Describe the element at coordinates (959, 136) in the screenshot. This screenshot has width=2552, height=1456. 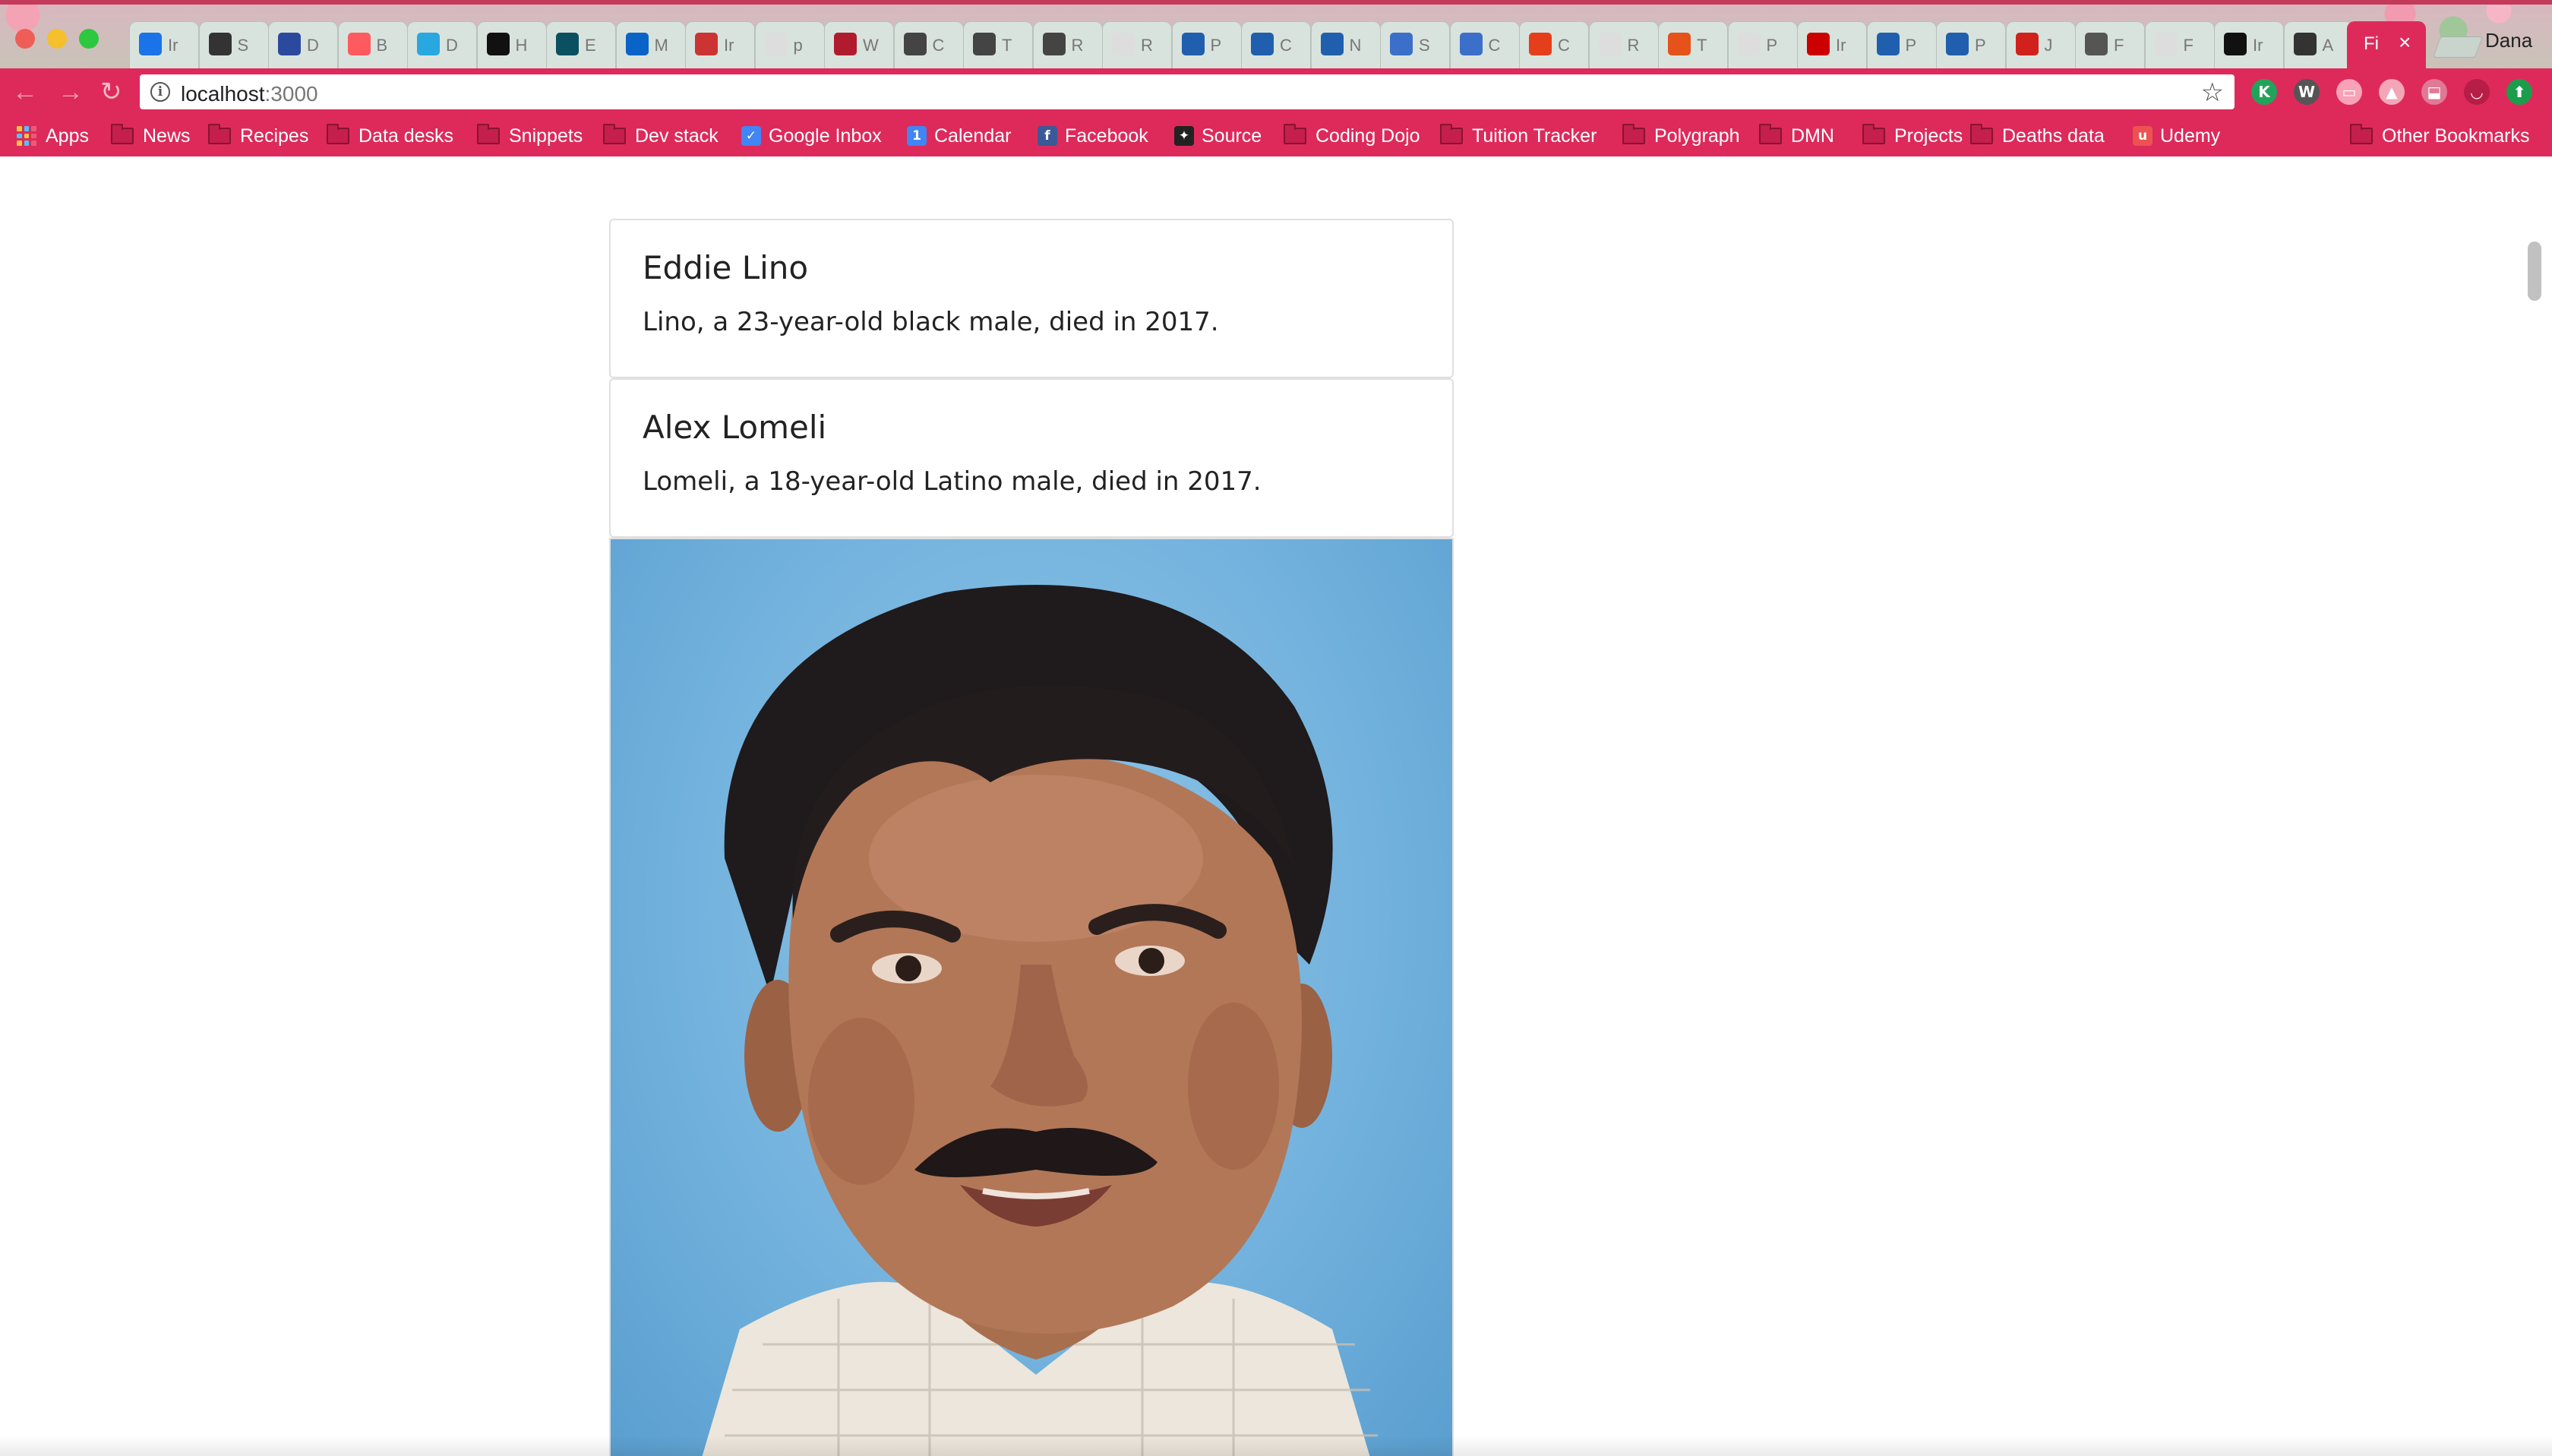
I see `bookmark-calendar: 1 Calendar` at that location.